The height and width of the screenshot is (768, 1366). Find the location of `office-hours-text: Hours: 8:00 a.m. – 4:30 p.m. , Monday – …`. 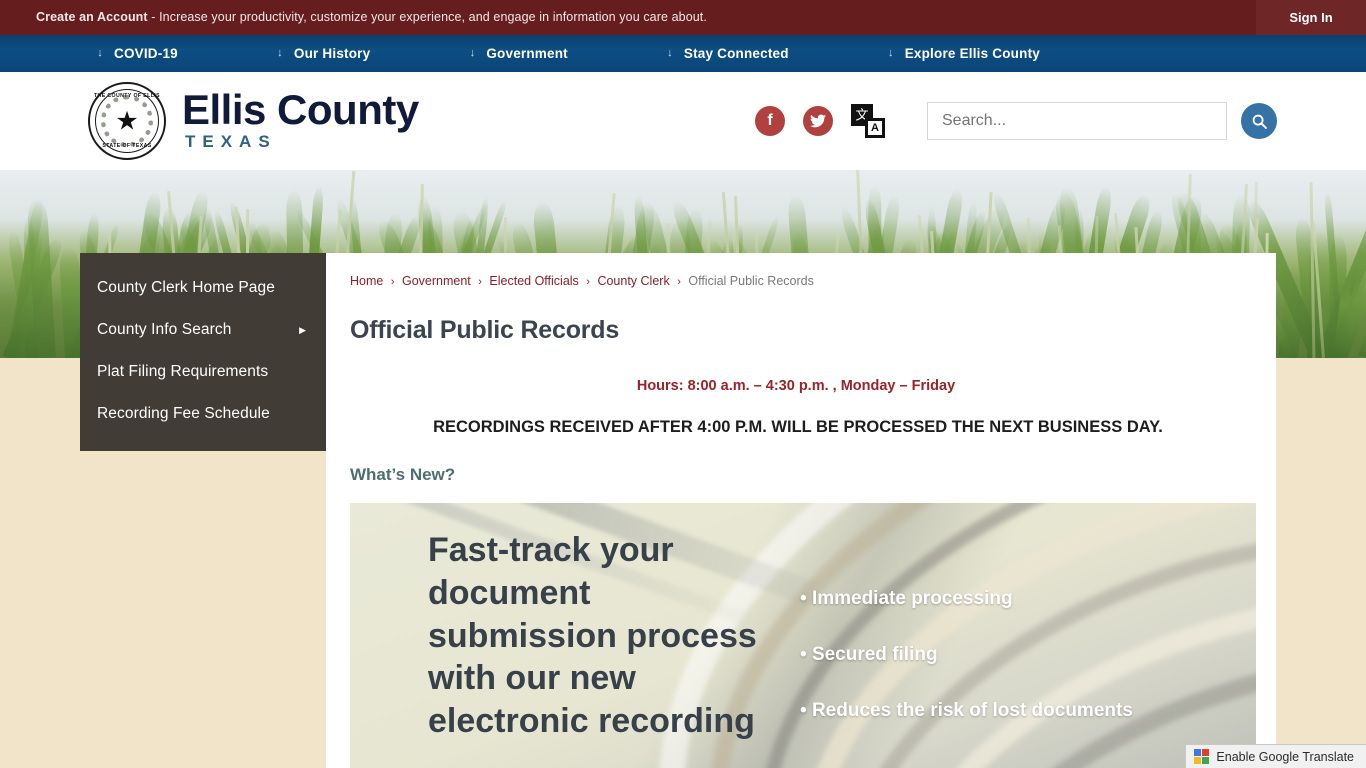

office-hours-text: Hours: 8:00 a.m. – 4:30 p.m. , Monday – … is located at coordinates (796, 386).